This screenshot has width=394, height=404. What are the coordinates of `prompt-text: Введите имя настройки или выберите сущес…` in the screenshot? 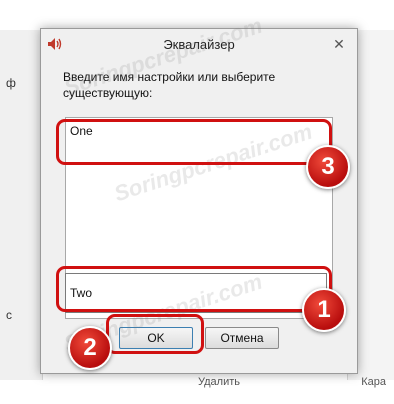 It's located at (169, 85).